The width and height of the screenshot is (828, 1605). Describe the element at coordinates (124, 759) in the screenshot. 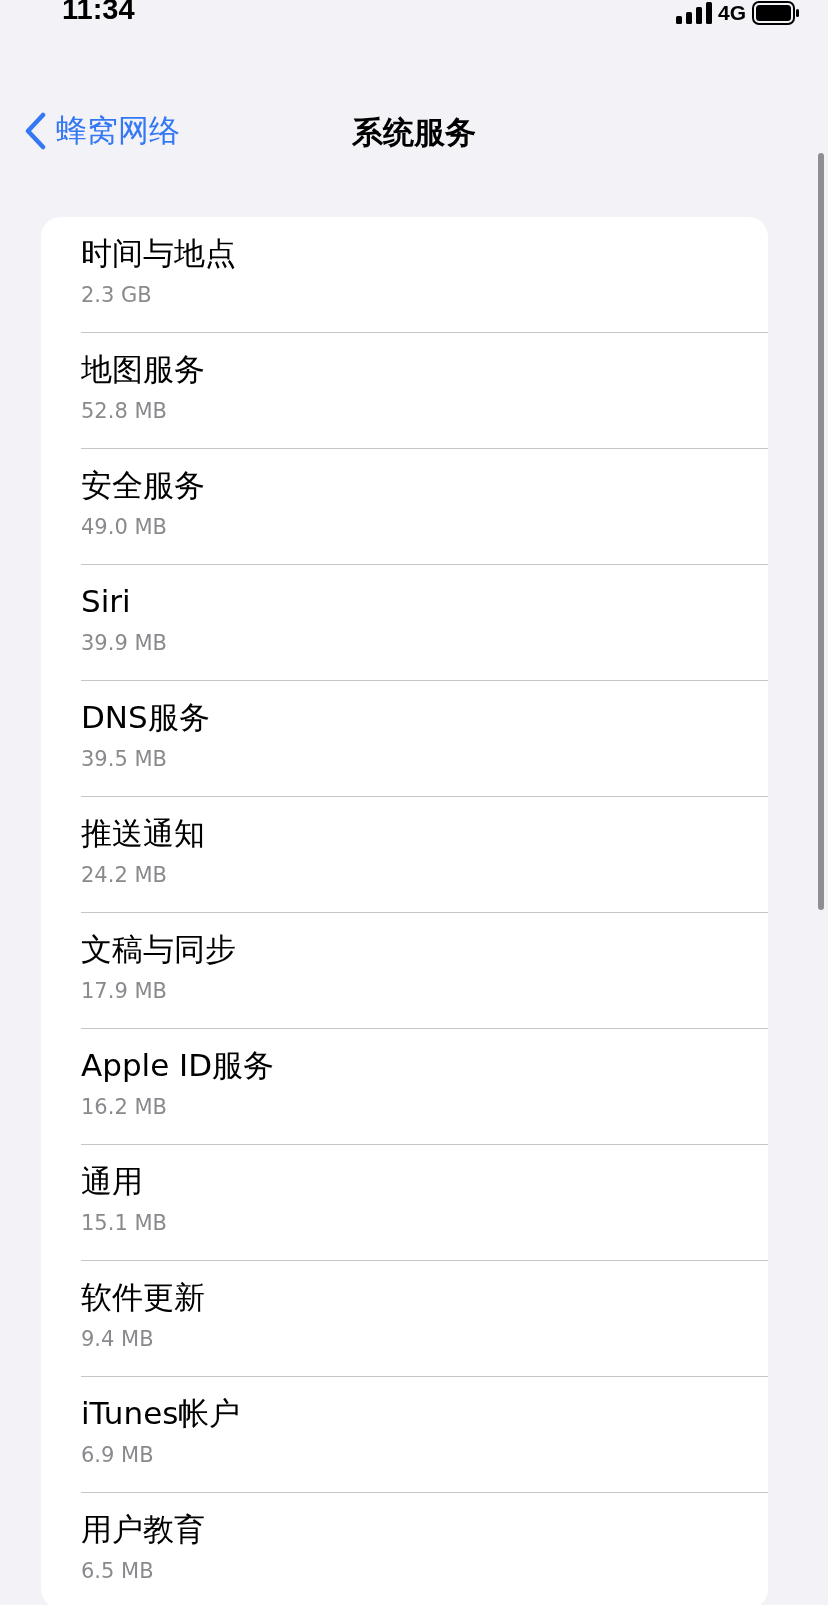

I see `service-usage: 39.5 MB` at that location.